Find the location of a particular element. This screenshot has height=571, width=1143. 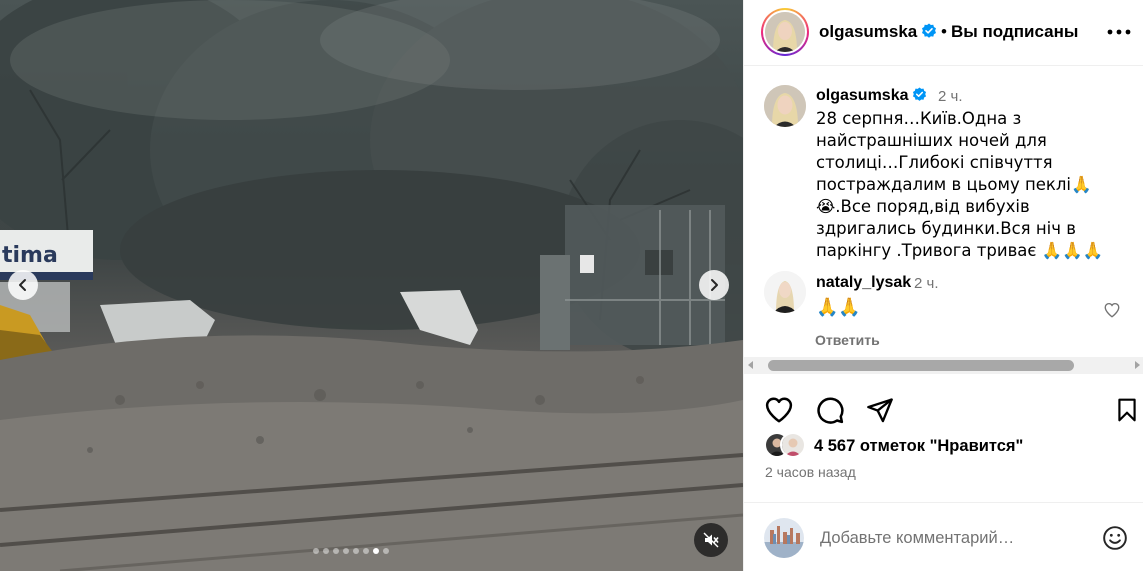

store-sign-text: tima is located at coordinates (30, 255).